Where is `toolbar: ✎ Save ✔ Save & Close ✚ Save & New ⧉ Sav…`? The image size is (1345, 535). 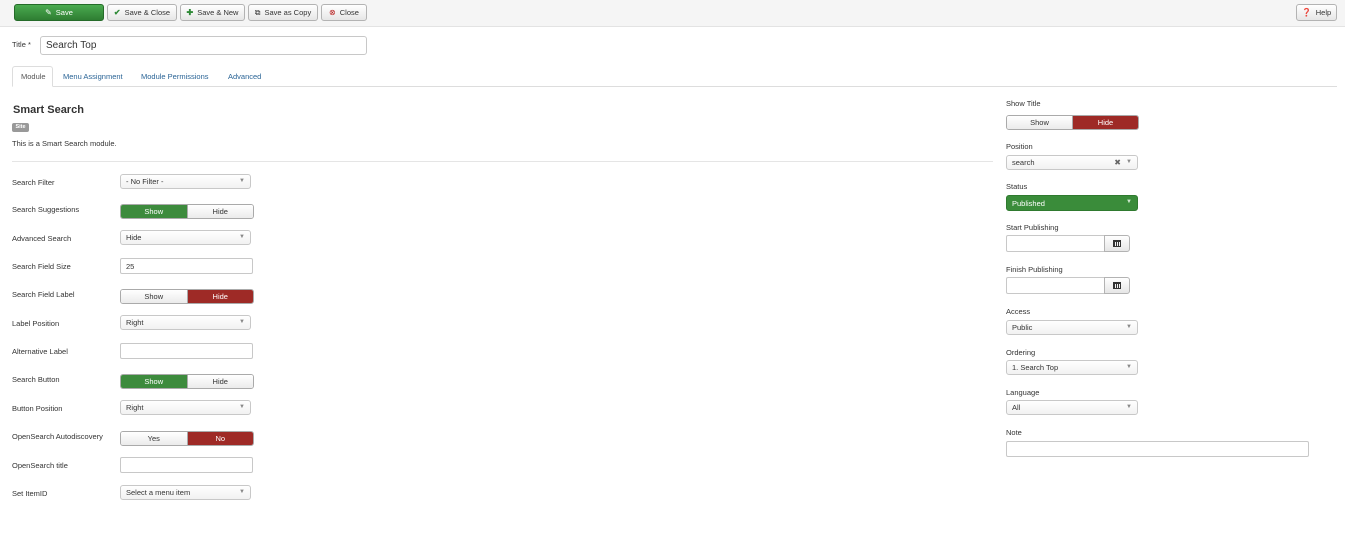
toolbar: ✎ Save ✔ Save & Close ✚ Save & New ⧉ Sav… is located at coordinates (672, 13).